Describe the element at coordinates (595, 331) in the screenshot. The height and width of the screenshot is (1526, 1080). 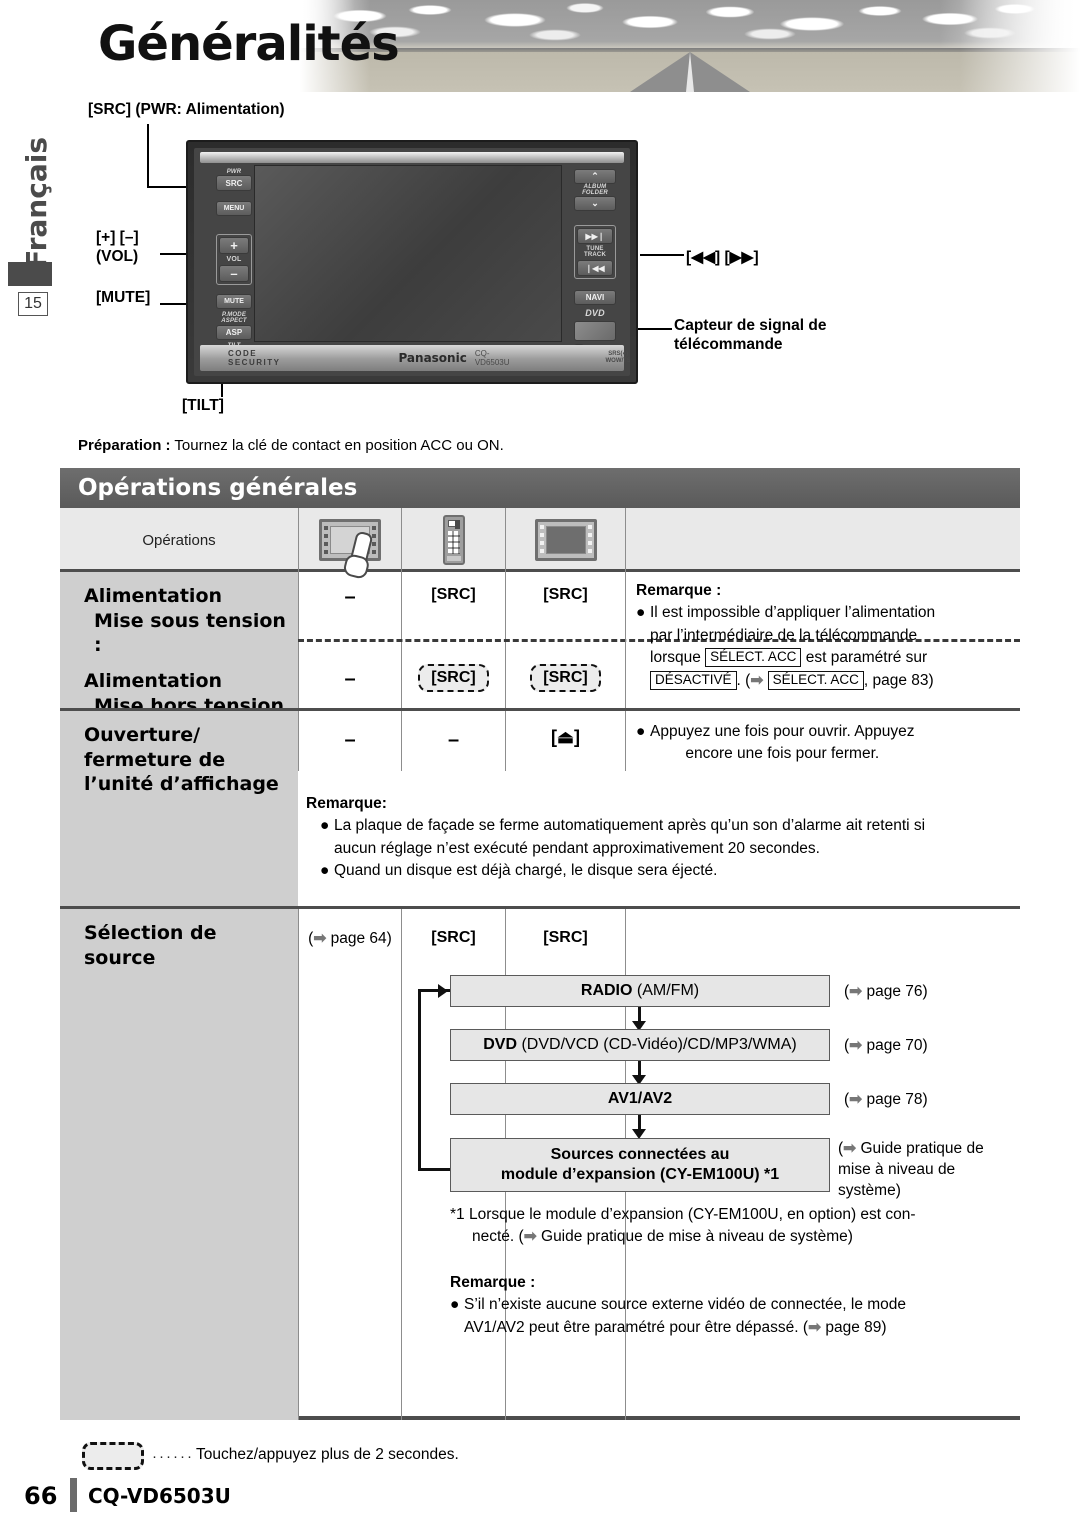
I see `unit-remote-sensor-window` at that location.